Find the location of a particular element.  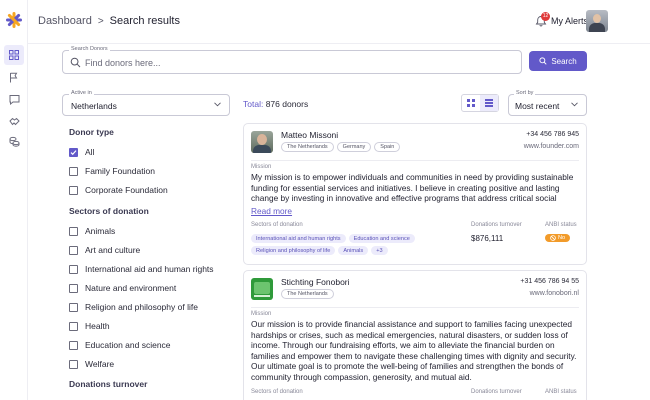

chat-icon is located at coordinates (14, 99).